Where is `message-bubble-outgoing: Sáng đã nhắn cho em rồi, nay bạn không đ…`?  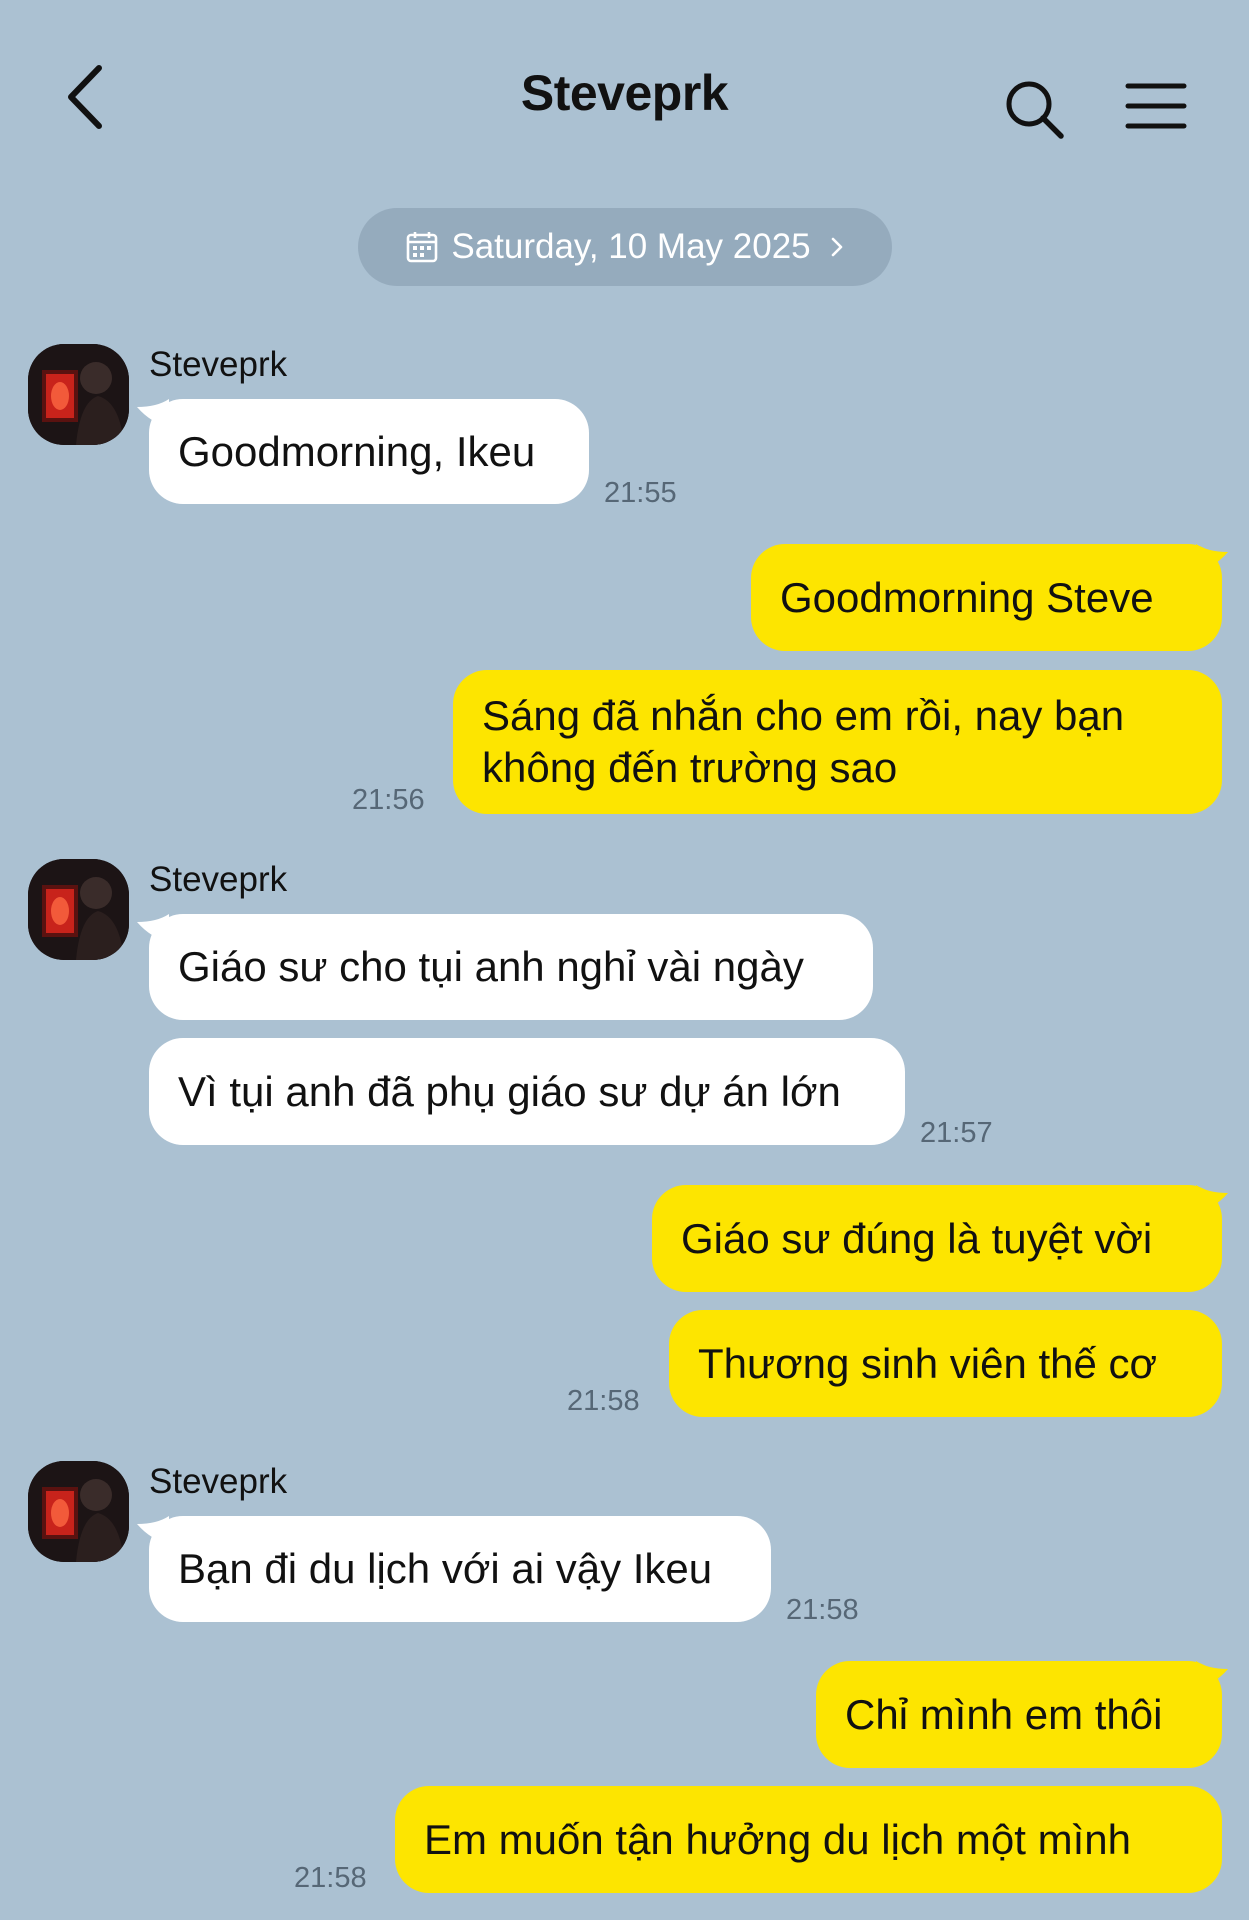
message-bubble-outgoing: Sáng đã nhắn cho em rồi, nay bạn không đ… is located at coordinates (837, 742).